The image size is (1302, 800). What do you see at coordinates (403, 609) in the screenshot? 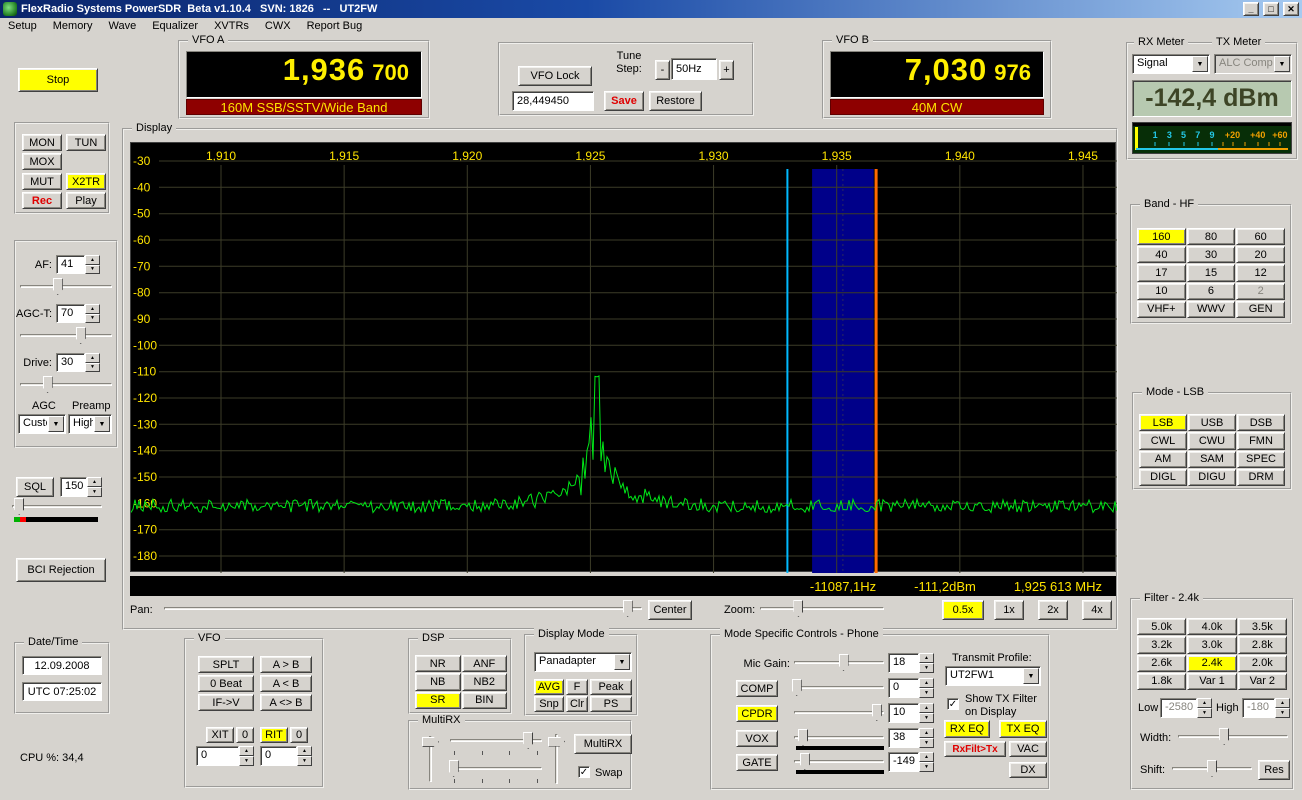
I see `pan-slider` at bounding box center [403, 609].